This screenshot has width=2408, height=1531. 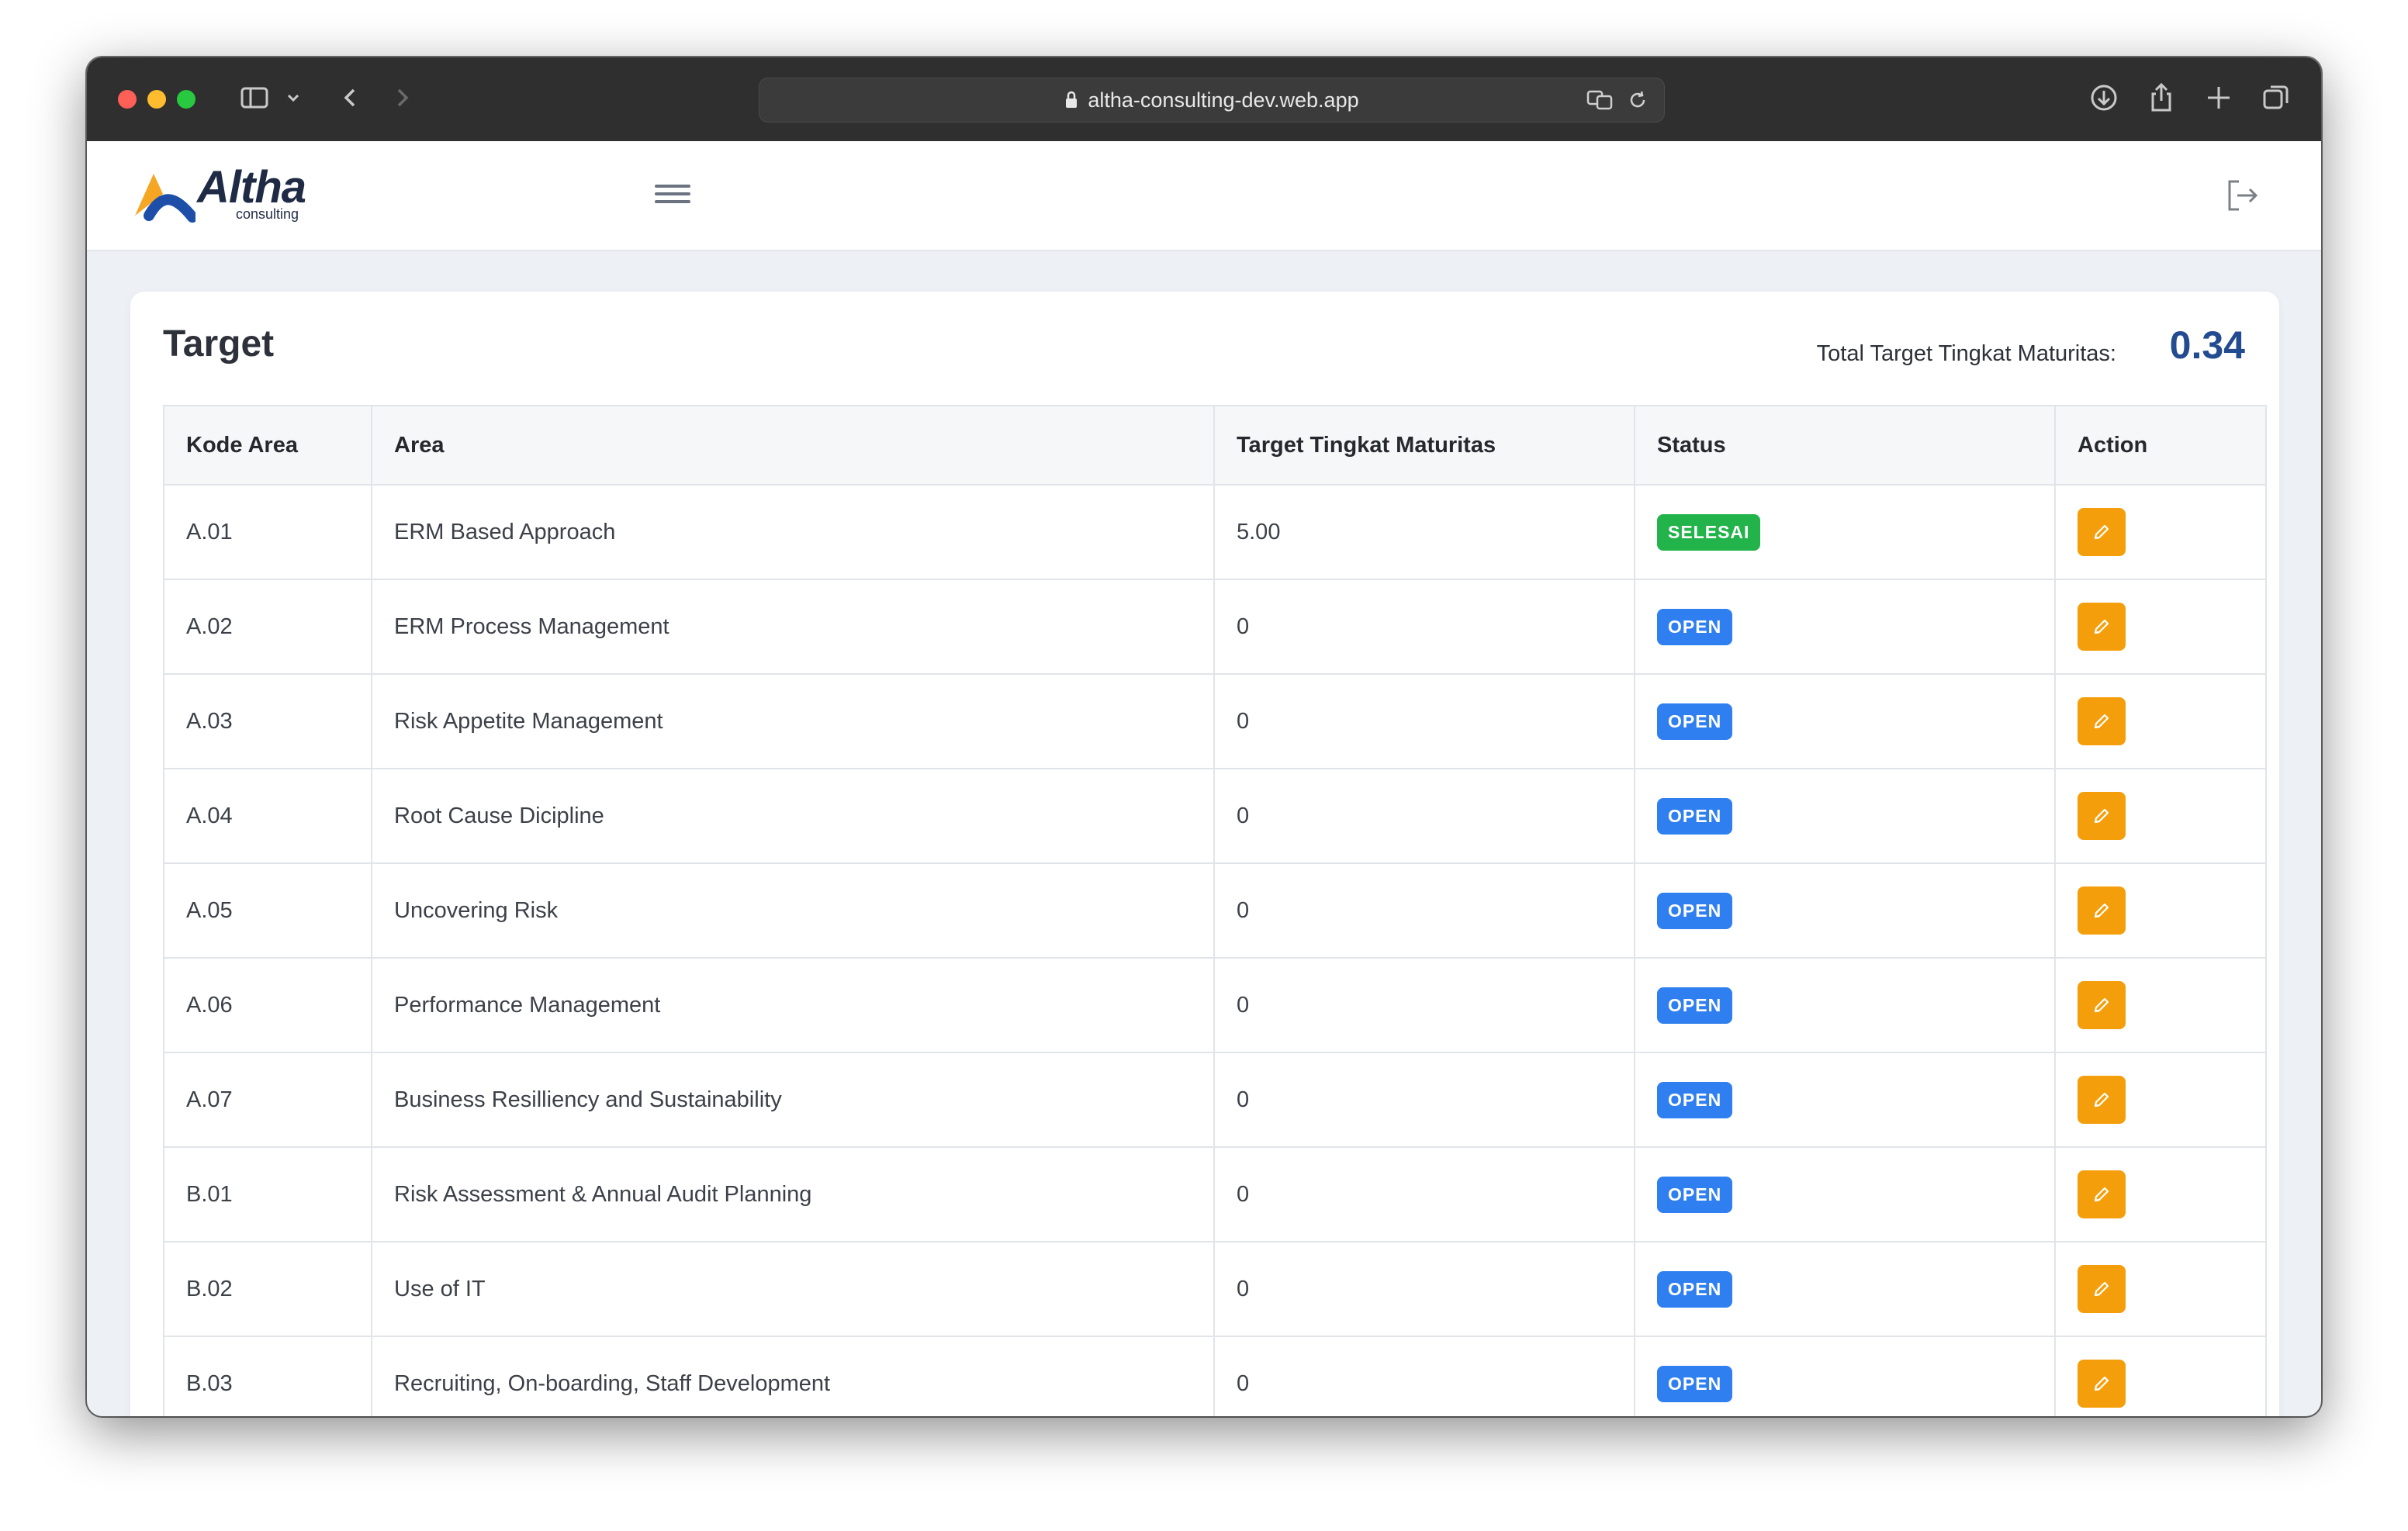 What do you see at coordinates (1424, 445) in the screenshot?
I see `column-header-target: Target Tingkat Maturitas` at bounding box center [1424, 445].